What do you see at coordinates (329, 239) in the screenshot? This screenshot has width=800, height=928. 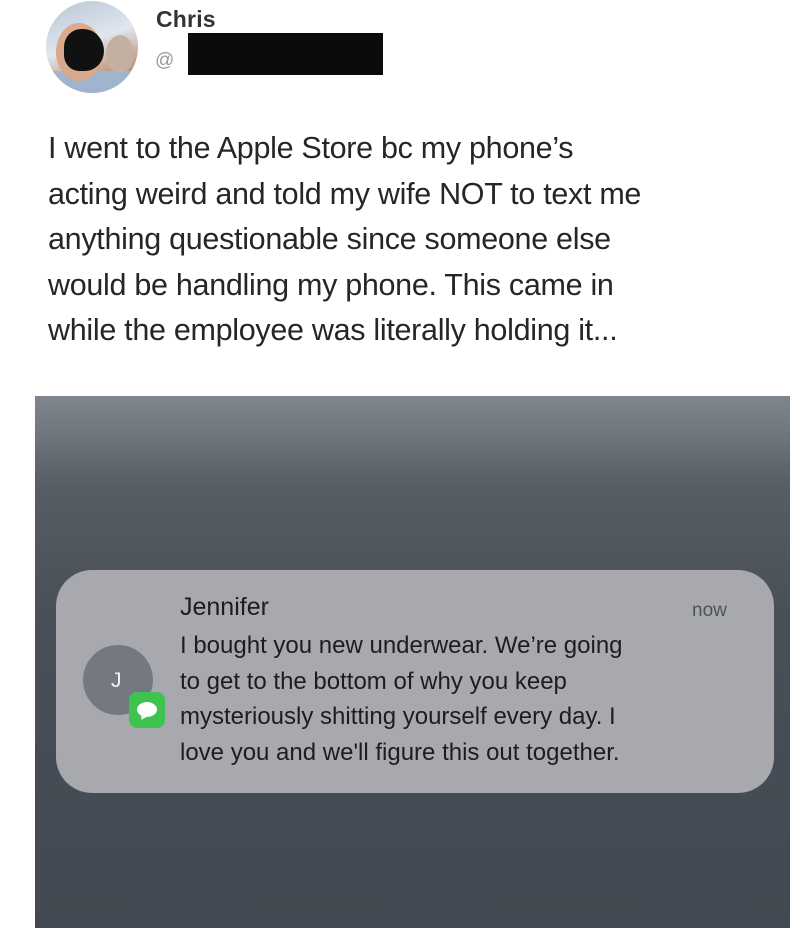 I see `tweet-text-line: anything questionable since someone else` at bounding box center [329, 239].